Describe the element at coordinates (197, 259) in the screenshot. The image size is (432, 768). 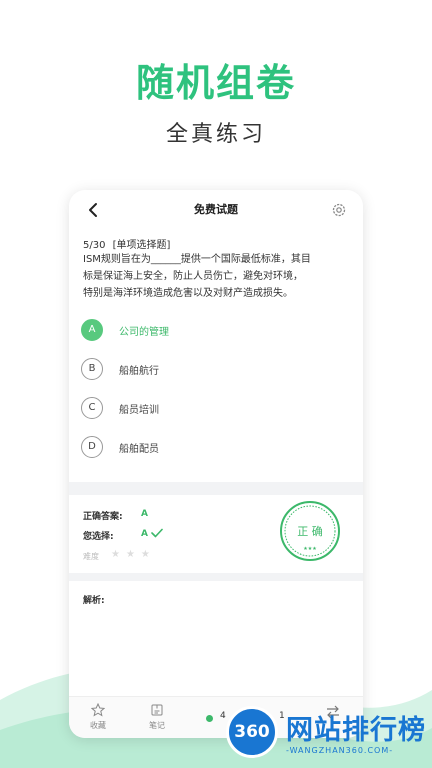
I see `question-line: ISM规则旨在为______提供一个国际最低标准，其目` at that location.